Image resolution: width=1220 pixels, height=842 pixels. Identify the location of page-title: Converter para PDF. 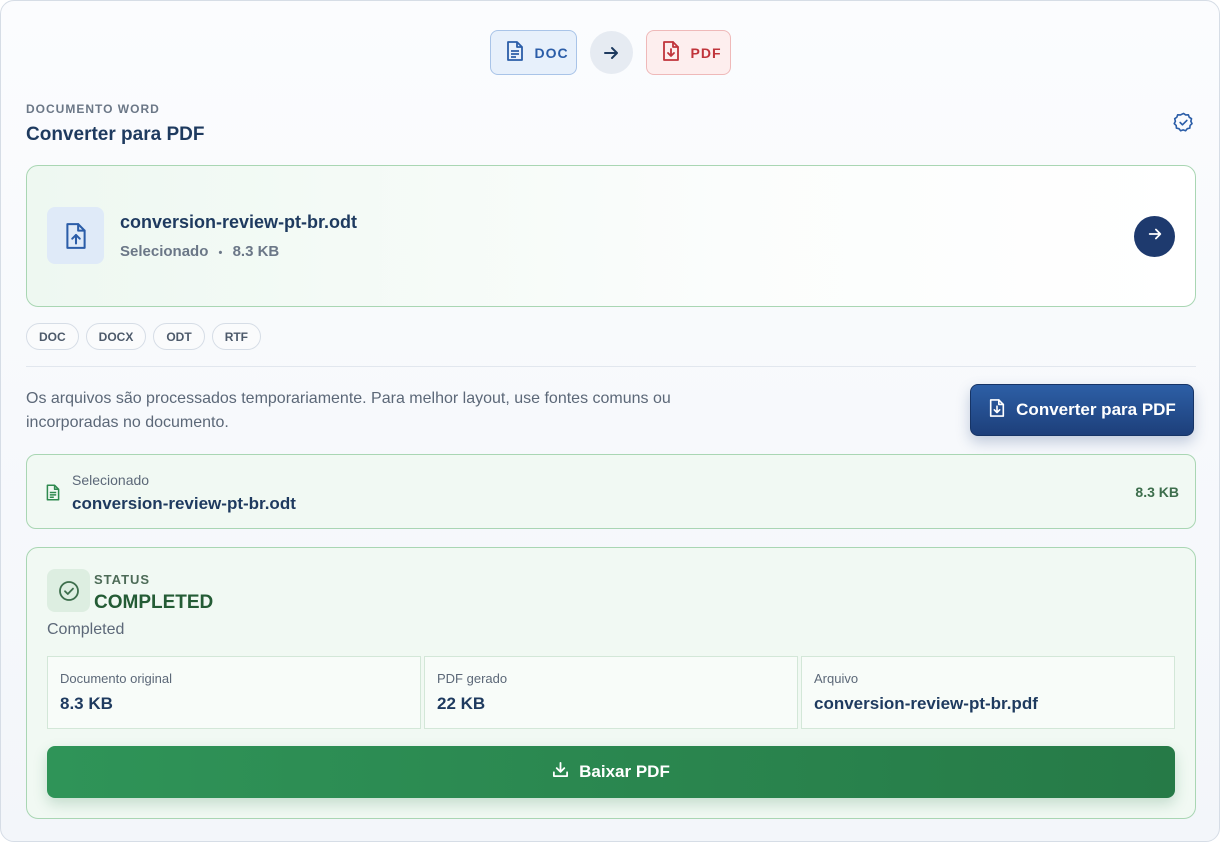
(115, 134).